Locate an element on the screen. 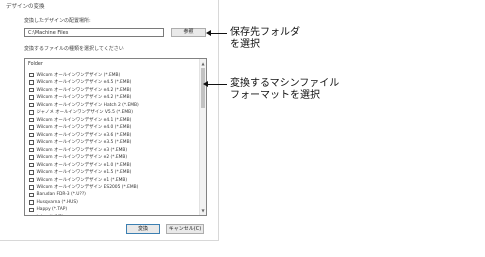 The width and height of the screenshot is (485, 257). list-item-label: Wilcom オールインワンデザイン e4.0 (*.EMB) is located at coordinates (84, 128).